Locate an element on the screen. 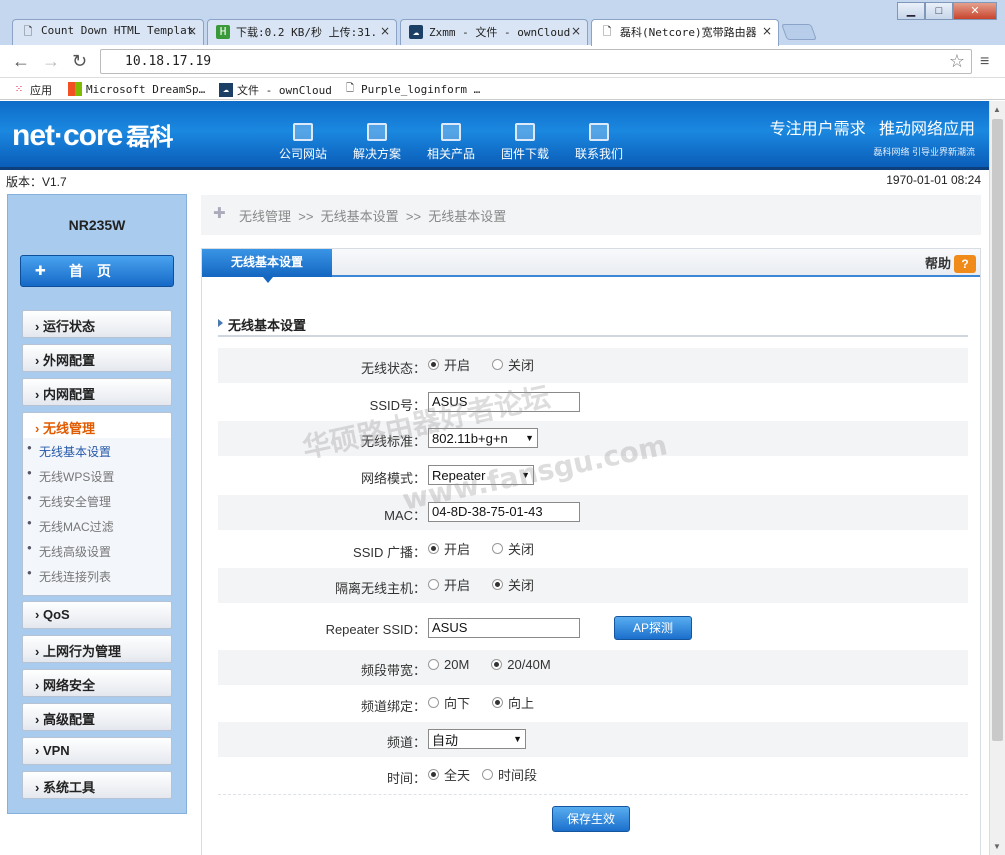 This screenshot has width=1005, height=855. radio-bw-2040: 20/40M is located at coordinates (521, 664).